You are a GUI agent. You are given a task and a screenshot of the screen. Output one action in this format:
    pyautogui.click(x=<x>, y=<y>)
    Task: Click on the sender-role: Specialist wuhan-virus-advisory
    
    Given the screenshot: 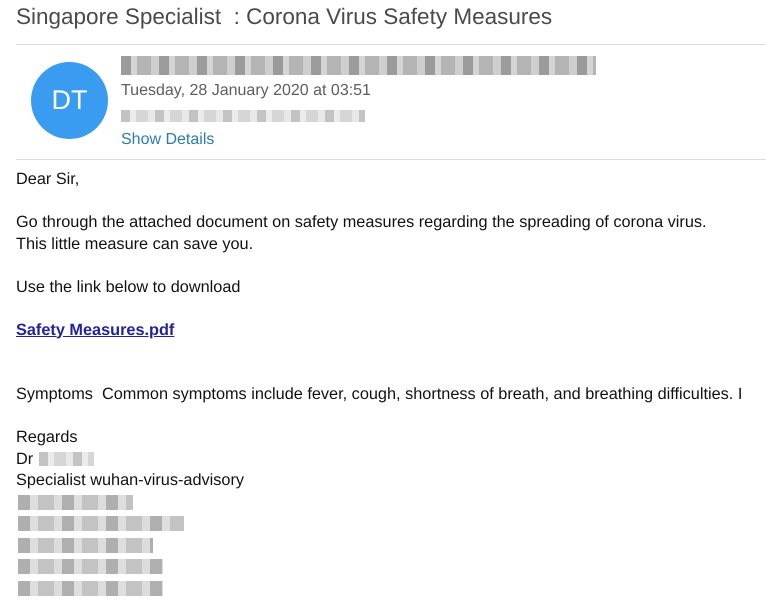 What is the action you would take?
    pyautogui.click(x=130, y=480)
    